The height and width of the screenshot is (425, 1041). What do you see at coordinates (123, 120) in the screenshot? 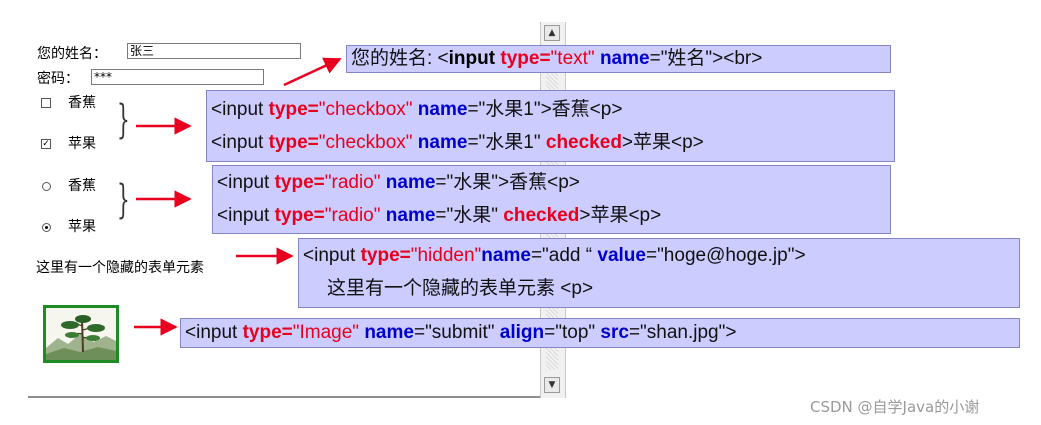
I see `checkbox-group-brace: }` at bounding box center [123, 120].